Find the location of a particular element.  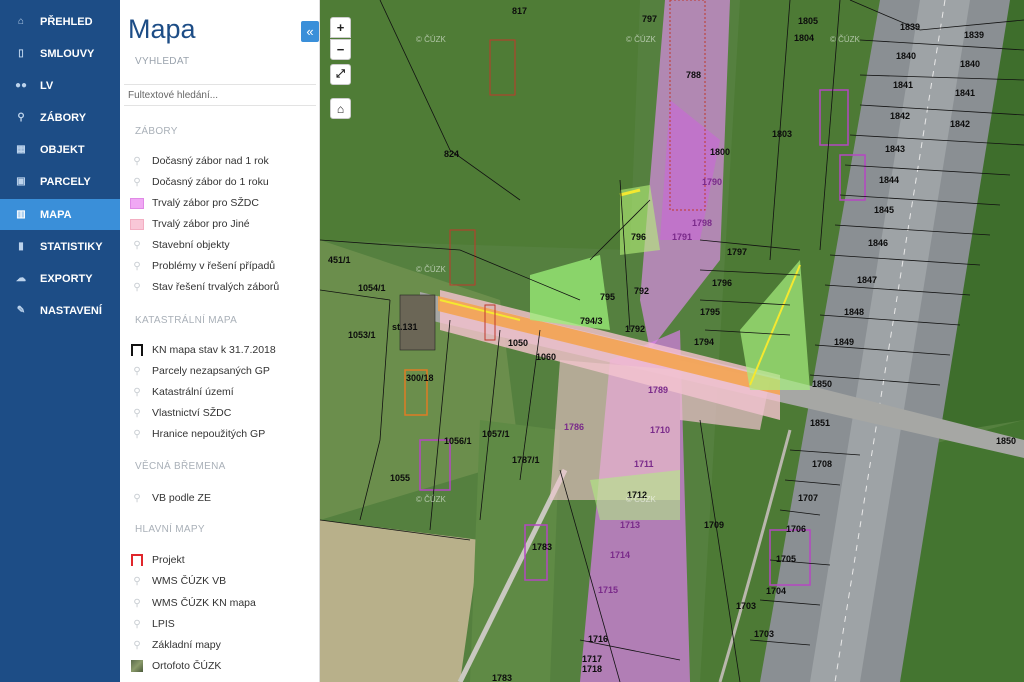

cloud-download-icon: ☁ is located at coordinates (21, 278).